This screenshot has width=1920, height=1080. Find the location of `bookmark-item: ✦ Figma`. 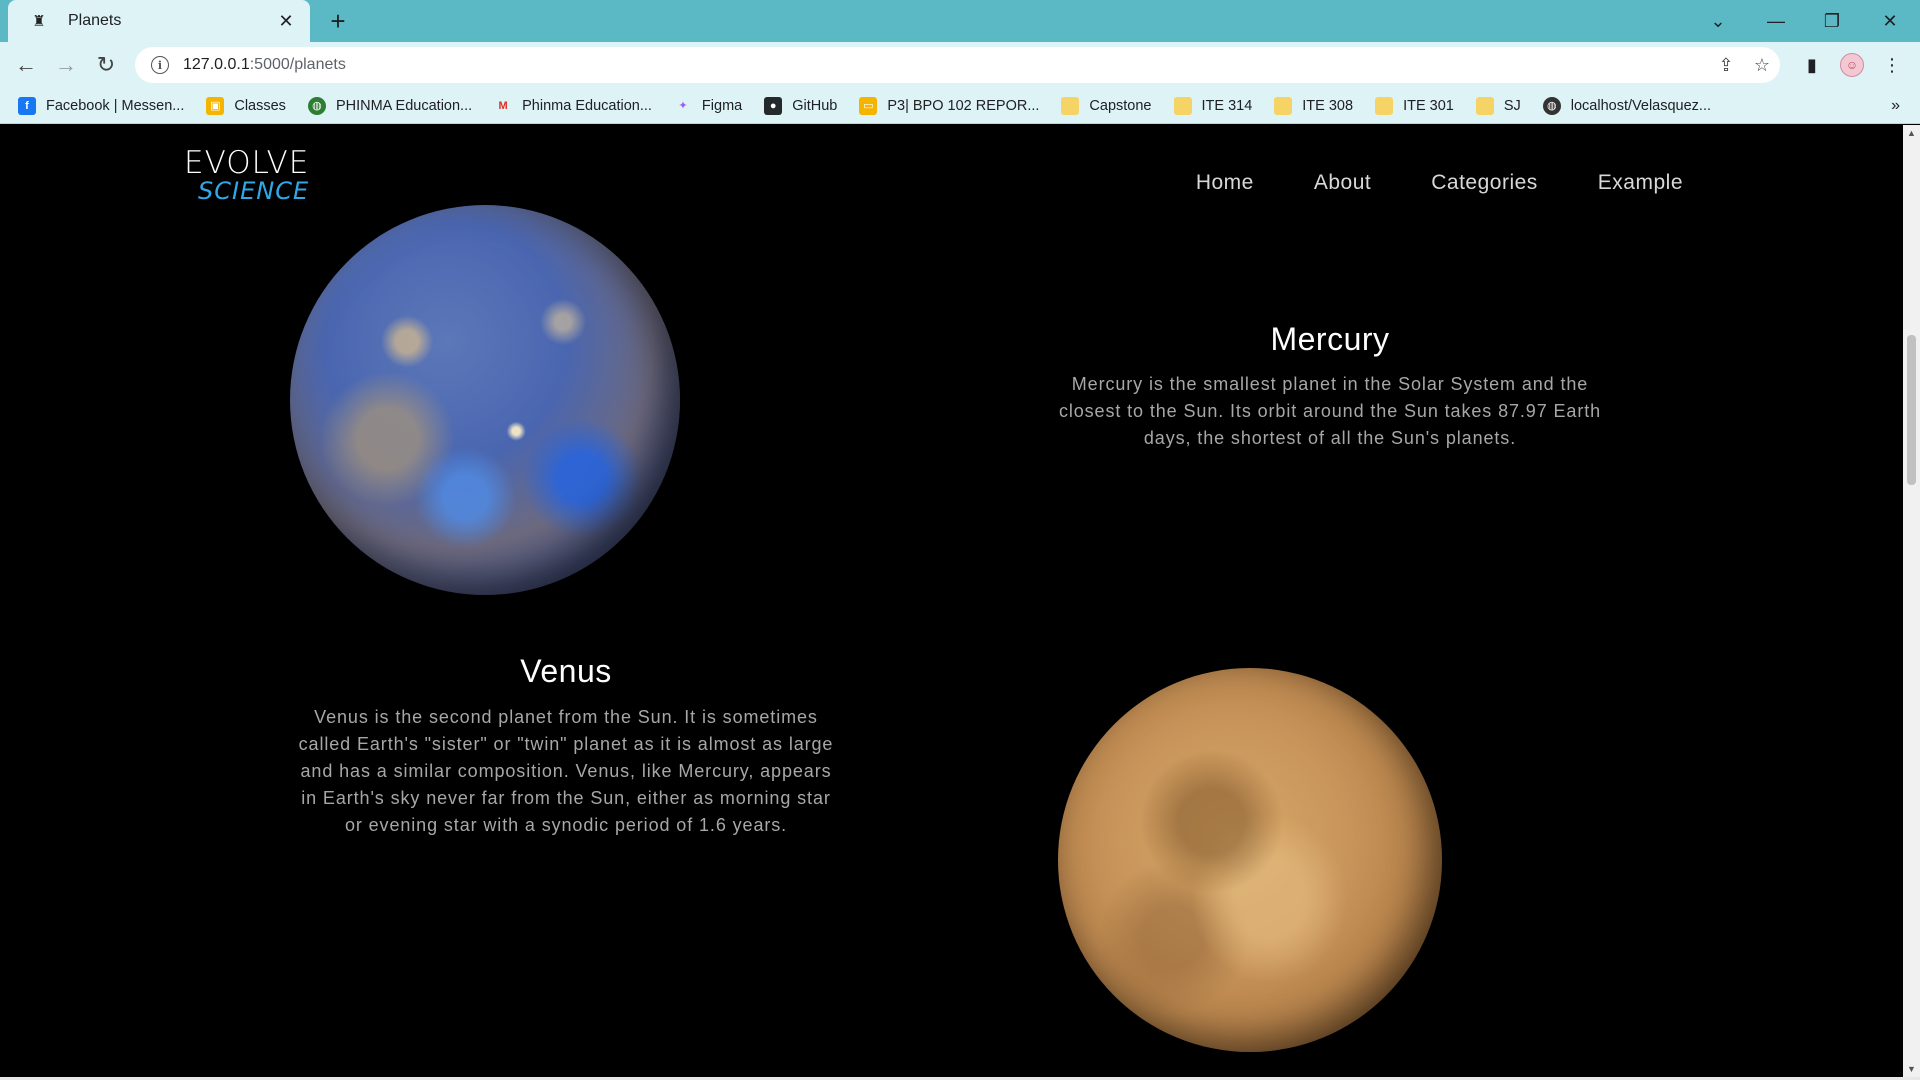

bookmark-item: ✦ Figma is located at coordinates (708, 106).